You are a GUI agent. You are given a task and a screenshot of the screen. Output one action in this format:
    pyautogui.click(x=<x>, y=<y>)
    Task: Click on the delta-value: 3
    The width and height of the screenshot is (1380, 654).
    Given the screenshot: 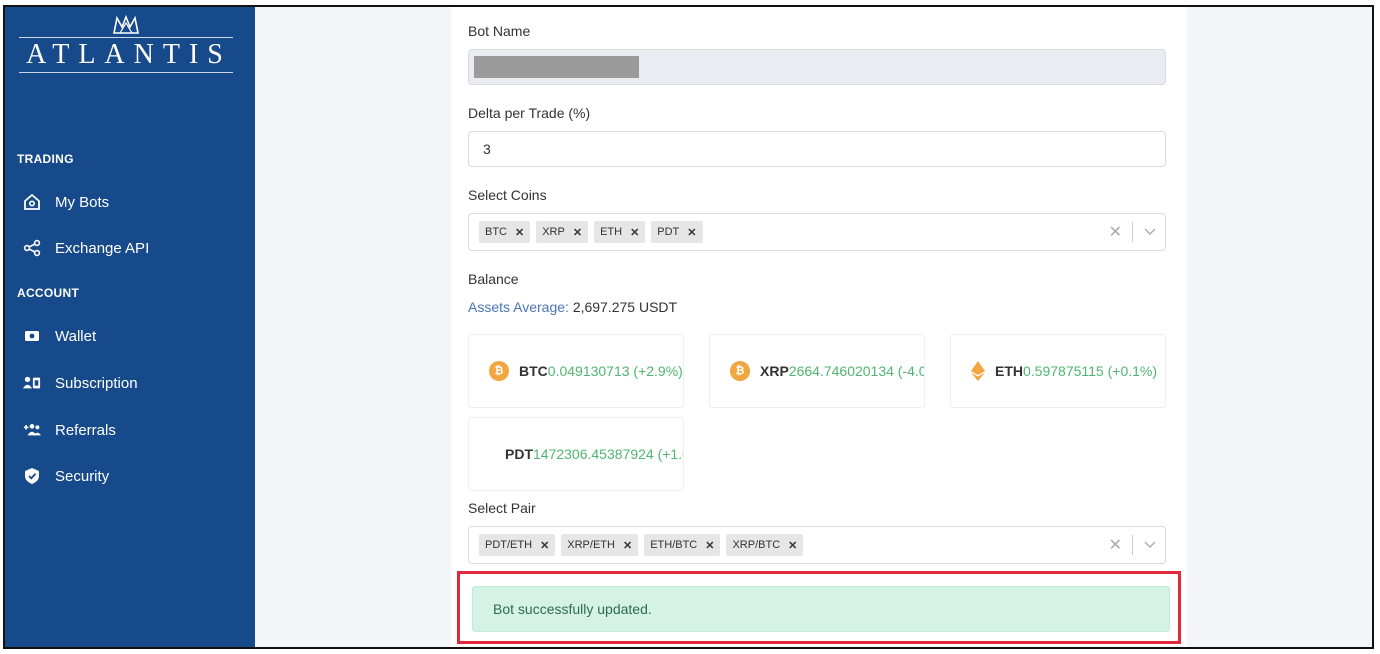 What is the action you would take?
    pyautogui.click(x=487, y=149)
    